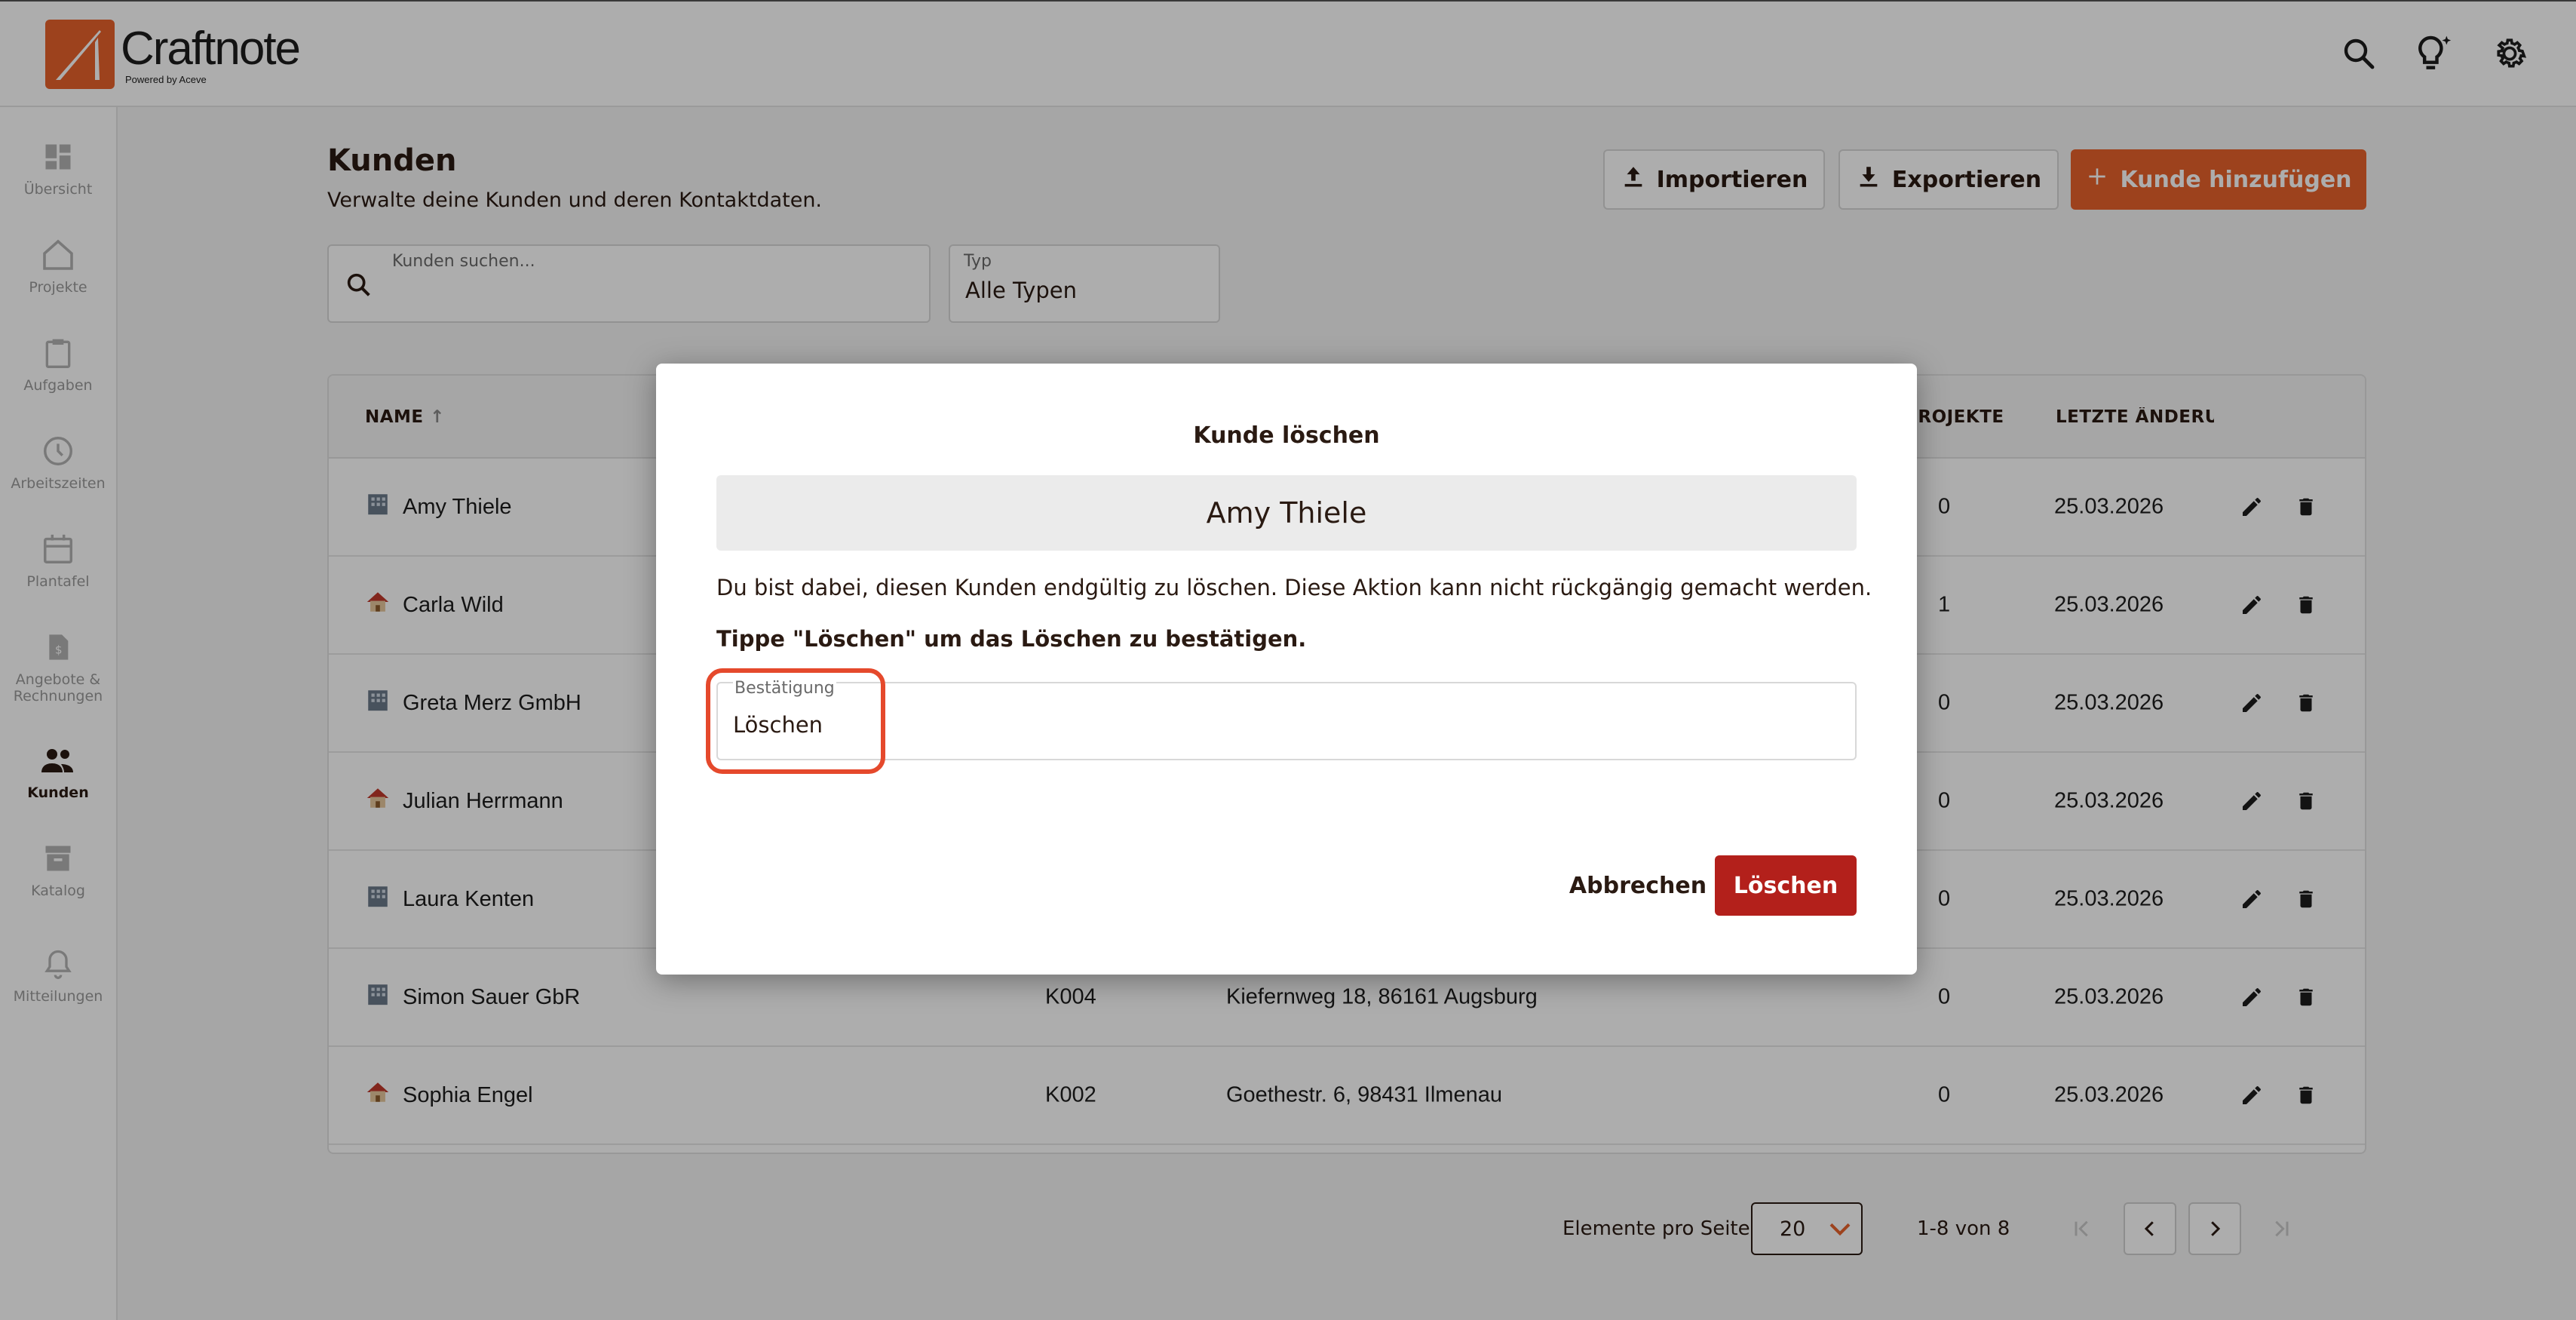  I want to click on dialog-title: Kunde löschen, so click(1286, 436).